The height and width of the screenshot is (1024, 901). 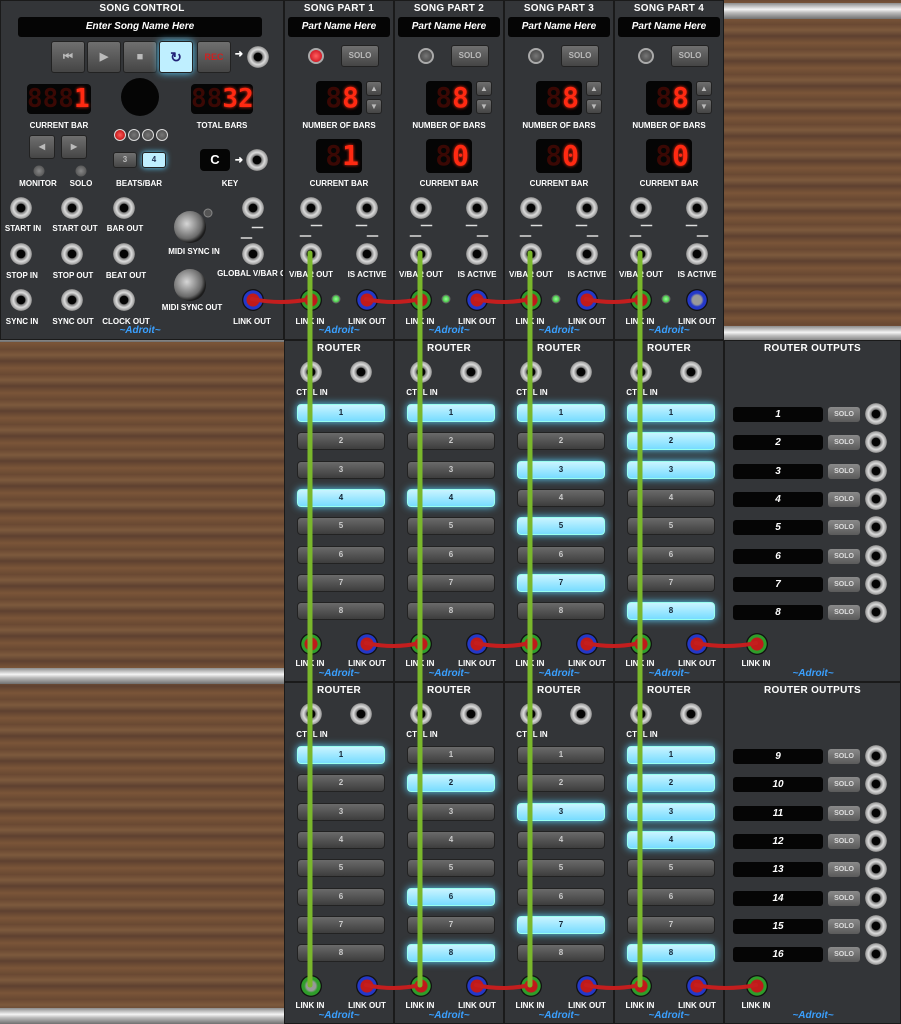 I want to click on part-active-button, so click(x=646, y=56).